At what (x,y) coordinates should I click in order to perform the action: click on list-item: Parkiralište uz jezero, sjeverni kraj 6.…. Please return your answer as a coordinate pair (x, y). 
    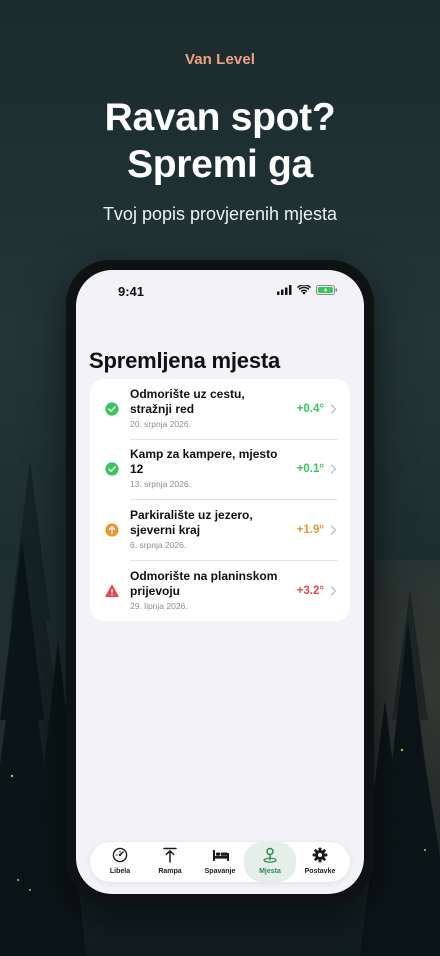
    Looking at the image, I should click on (220, 530).